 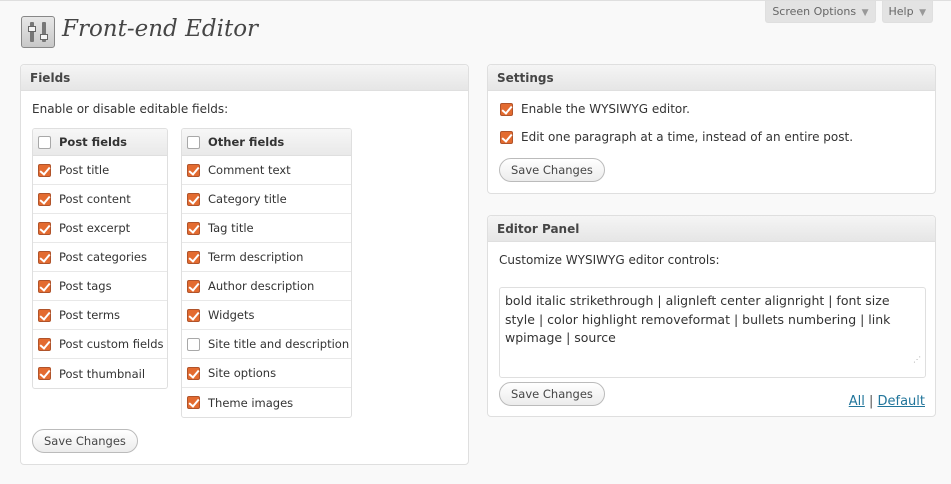 What do you see at coordinates (95, 199) in the screenshot?
I see `field-label: Post content` at bounding box center [95, 199].